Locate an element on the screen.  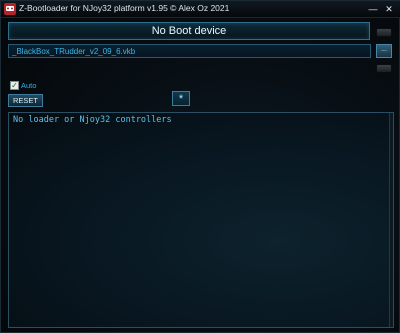
status-display: No Boot device is located at coordinates (189, 31).